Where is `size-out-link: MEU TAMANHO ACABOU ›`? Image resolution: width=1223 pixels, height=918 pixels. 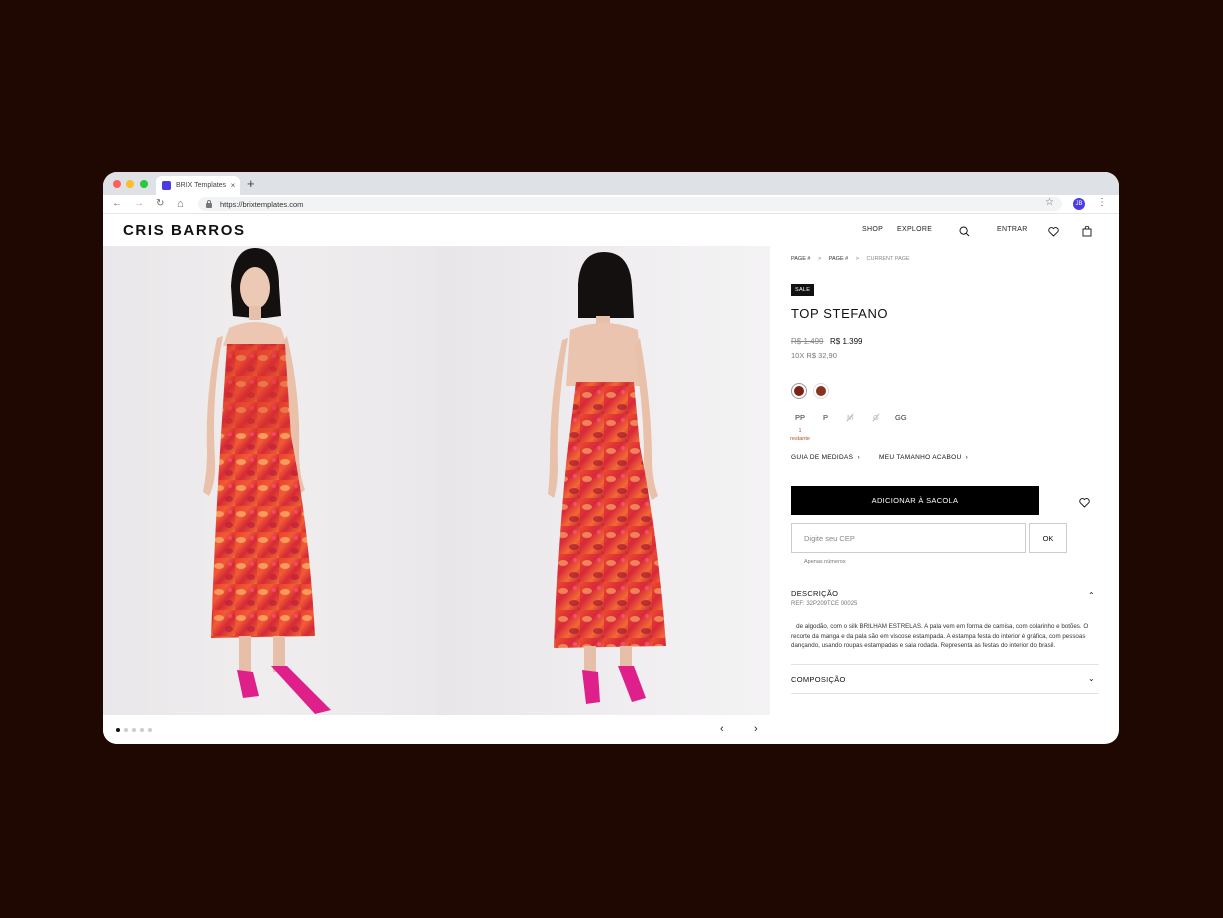 size-out-link: MEU TAMANHO ACABOU › is located at coordinates (923, 457).